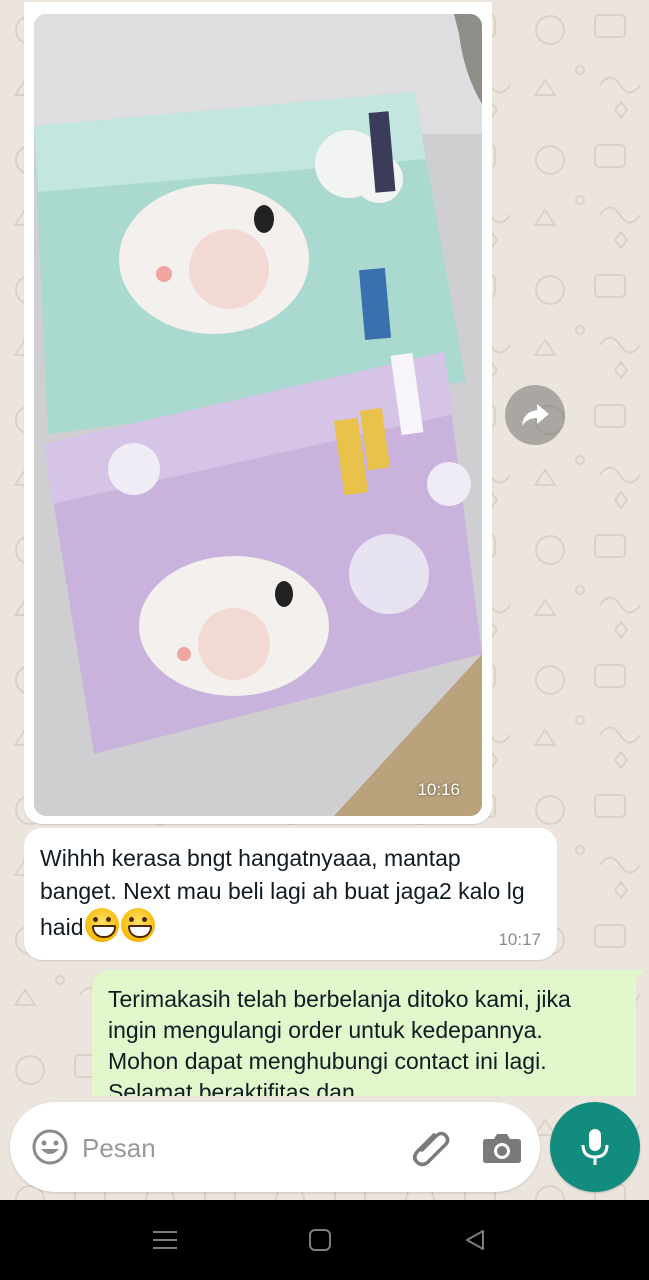 The image size is (649, 1280). I want to click on back-icon, so click(475, 1240).